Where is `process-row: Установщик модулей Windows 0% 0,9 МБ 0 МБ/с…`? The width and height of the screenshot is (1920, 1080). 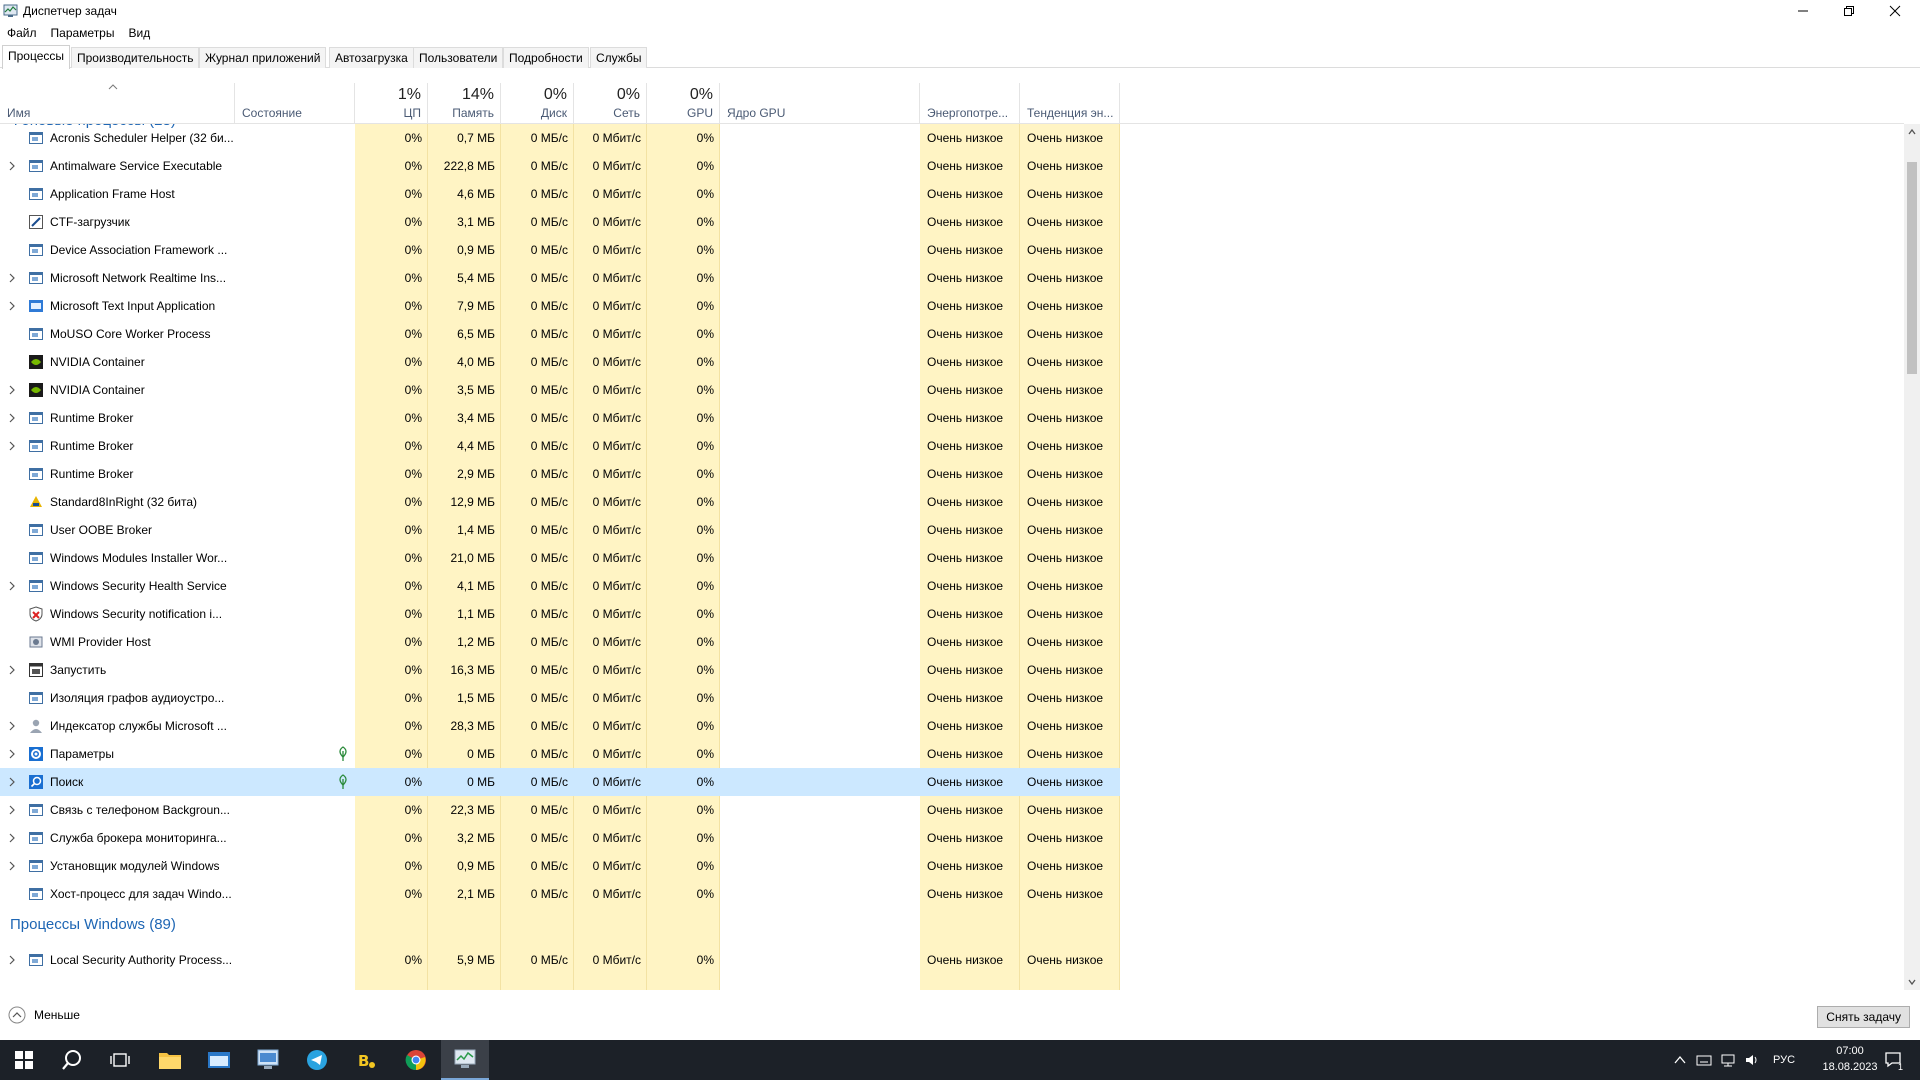
process-row: Установщик модулей Windows 0% 0,9 МБ 0 МБ/с… is located at coordinates (560, 866).